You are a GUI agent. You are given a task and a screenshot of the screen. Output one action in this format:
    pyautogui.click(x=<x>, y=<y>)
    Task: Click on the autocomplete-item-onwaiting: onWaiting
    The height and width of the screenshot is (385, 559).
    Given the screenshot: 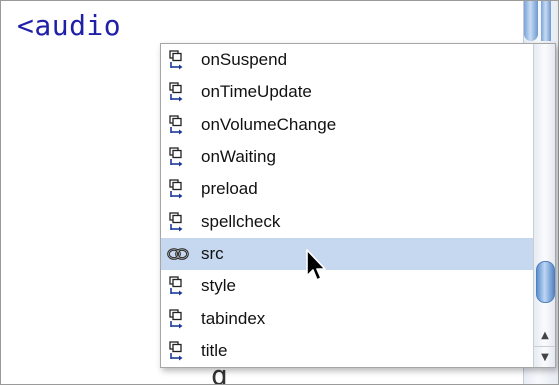 What is the action you would take?
    pyautogui.click(x=347, y=157)
    